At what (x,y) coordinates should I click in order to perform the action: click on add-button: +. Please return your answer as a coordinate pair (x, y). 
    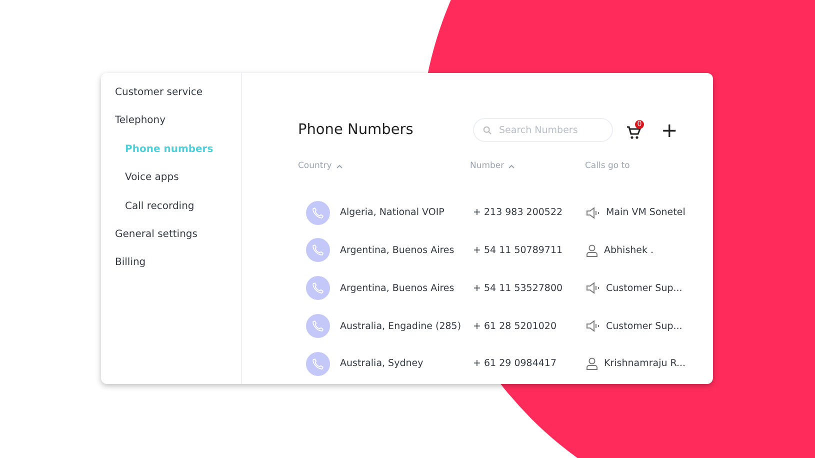
    Looking at the image, I should click on (669, 130).